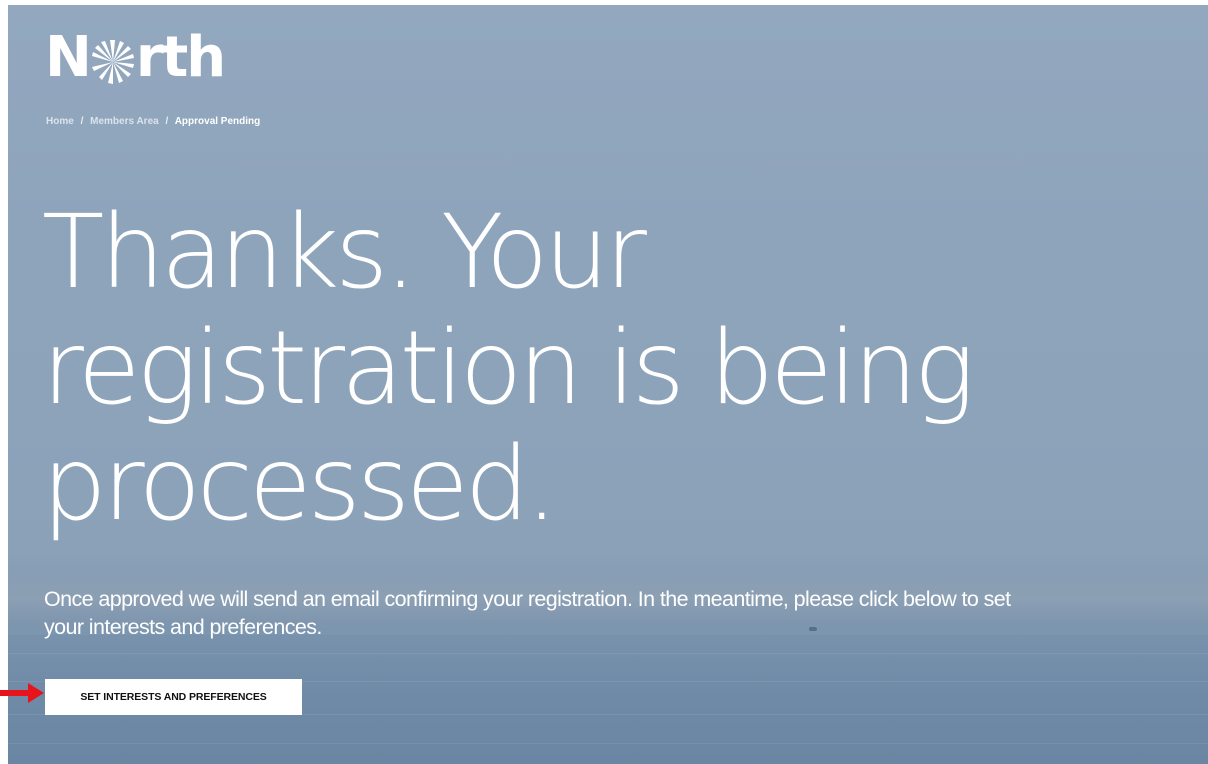 This screenshot has height=764, width=1208. I want to click on breadcrumb-home: Home, so click(60, 121).